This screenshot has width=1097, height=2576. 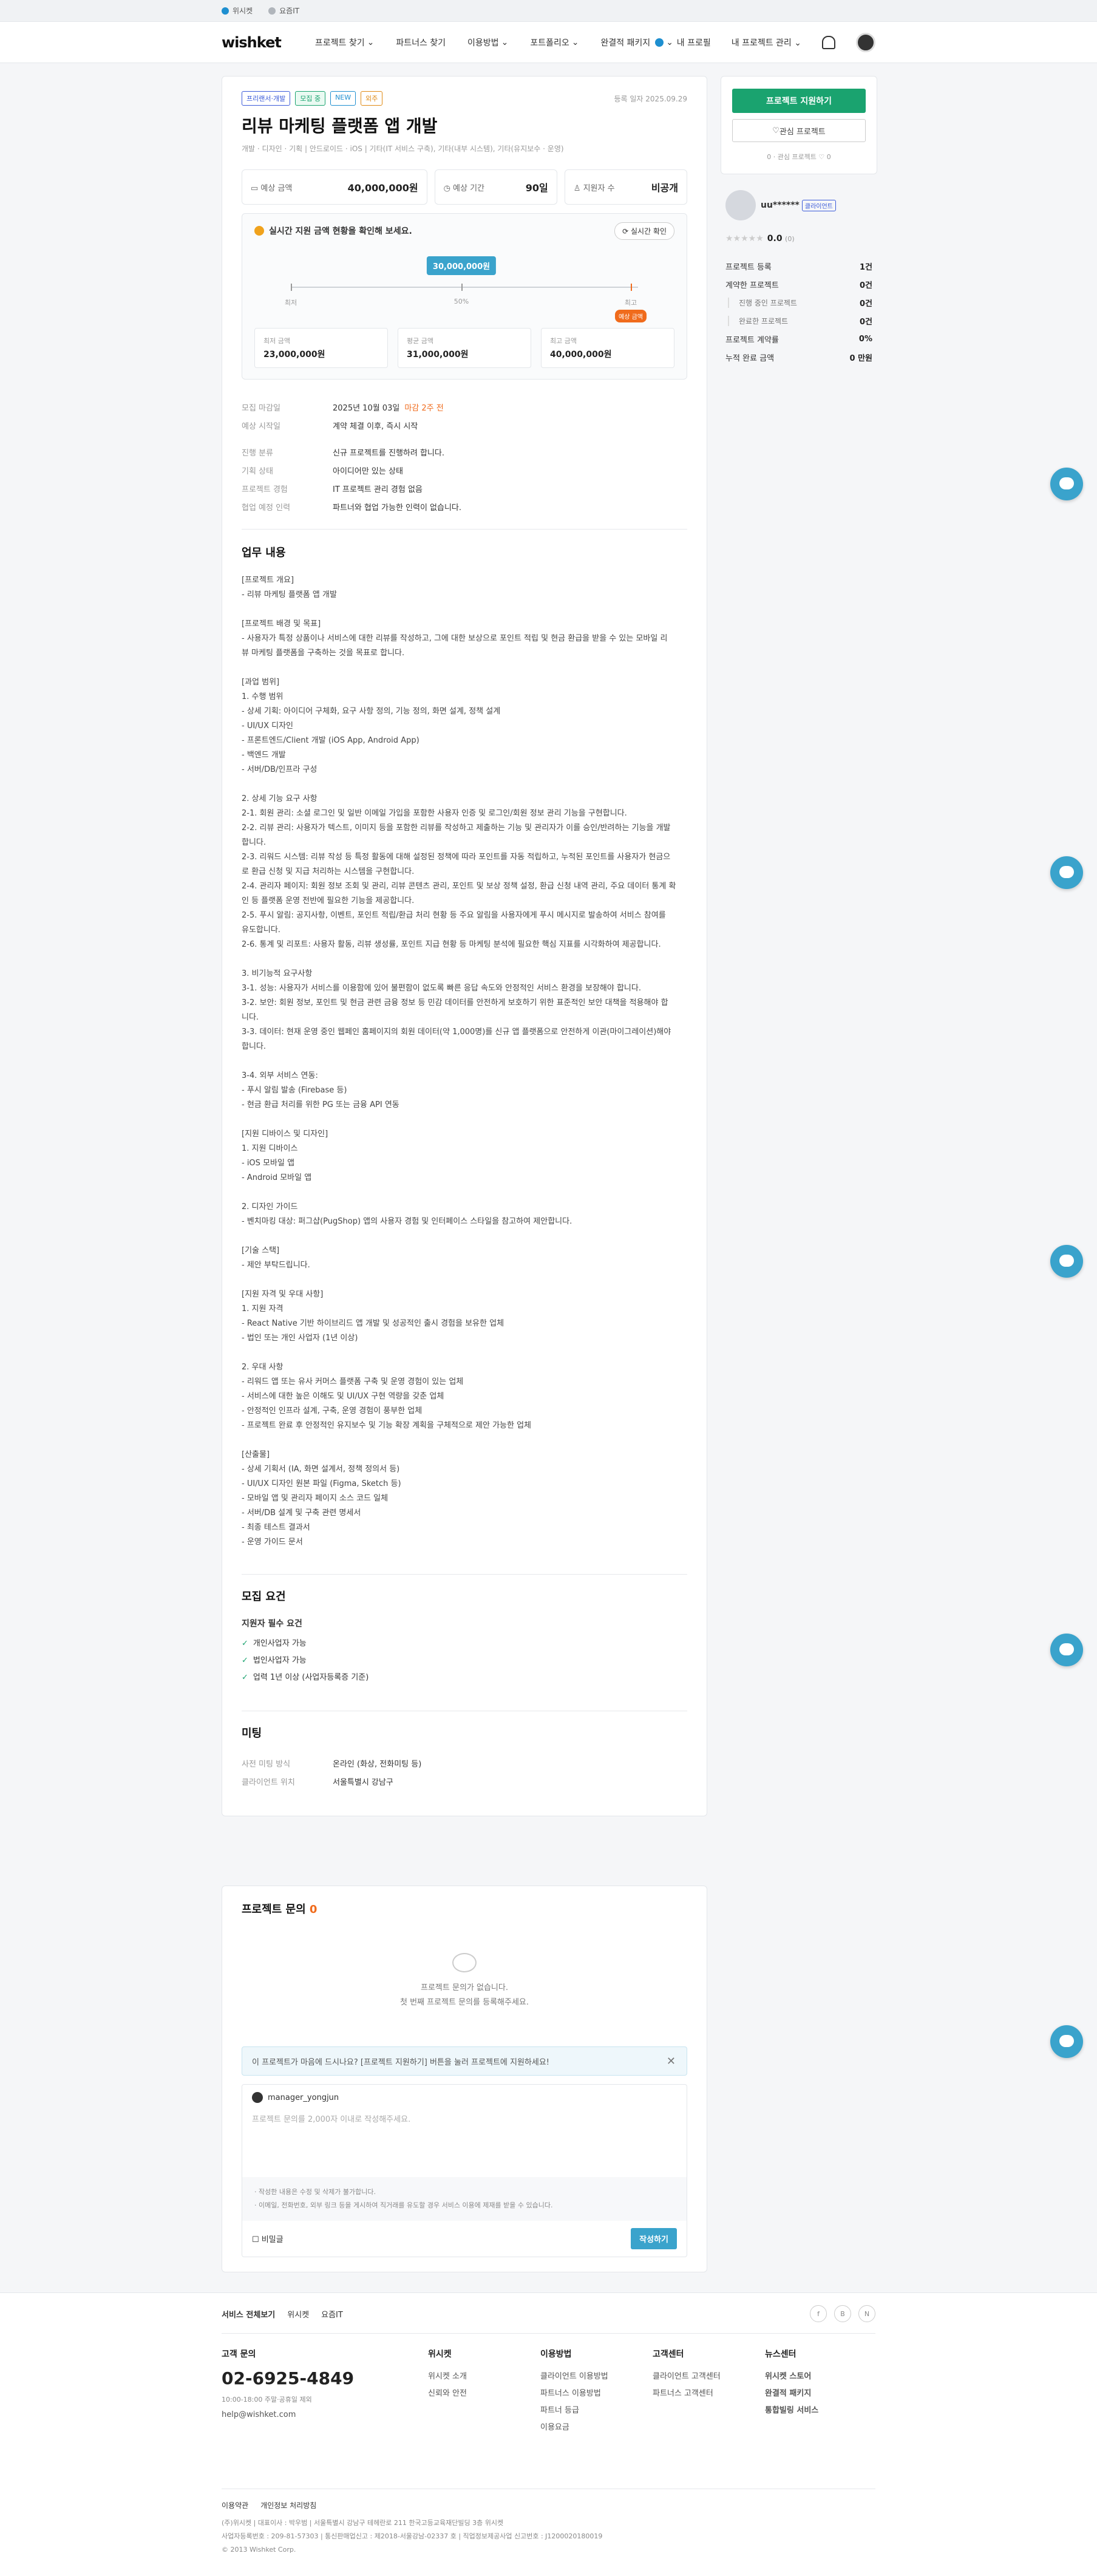 I want to click on work-title: 업무 내용, so click(x=264, y=553).